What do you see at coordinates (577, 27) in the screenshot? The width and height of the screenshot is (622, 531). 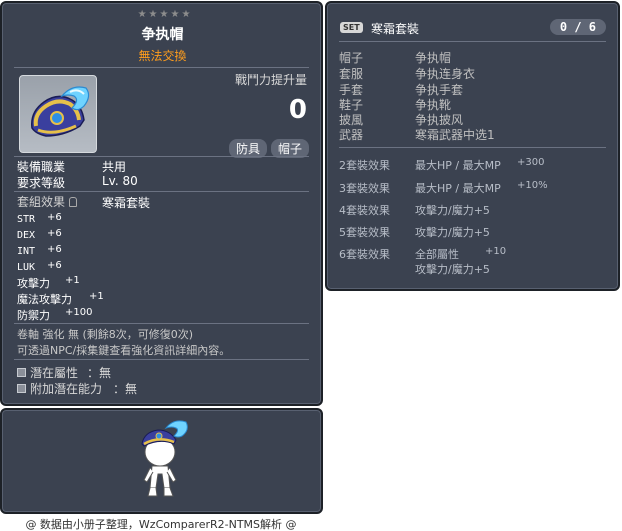 I see `set-count: 0 / 6` at bounding box center [577, 27].